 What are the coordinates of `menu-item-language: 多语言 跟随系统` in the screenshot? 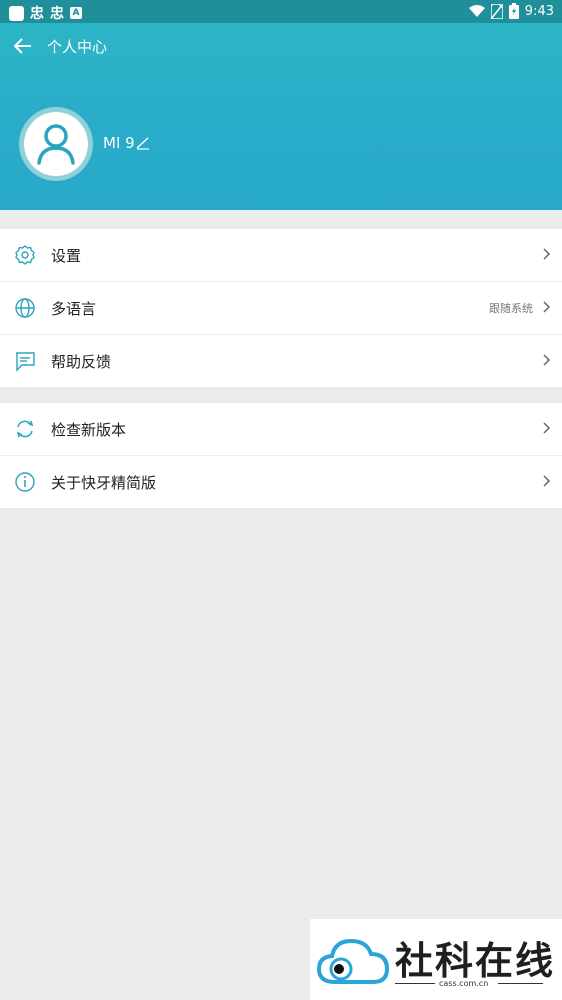 It's located at (281, 308).